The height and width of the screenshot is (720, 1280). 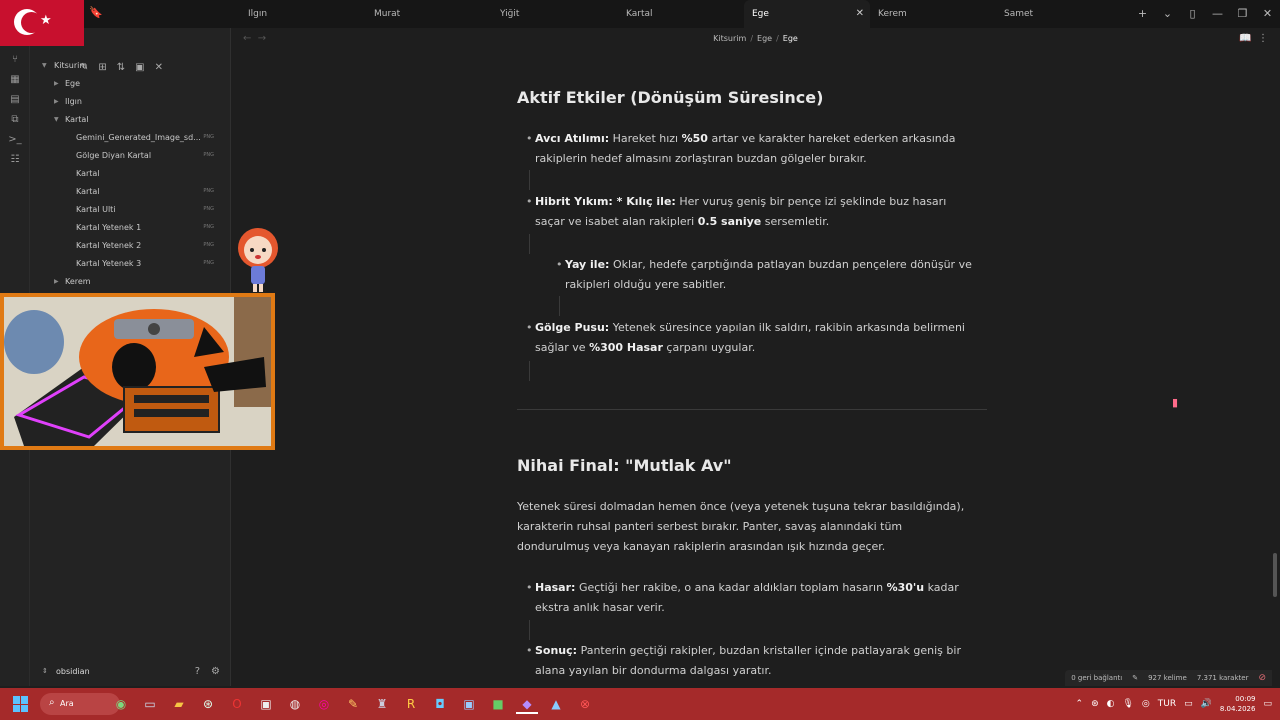 What do you see at coordinates (555, 14) in the screenshot?
I see `tab-yigit: Yiğit` at bounding box center [555, 14].